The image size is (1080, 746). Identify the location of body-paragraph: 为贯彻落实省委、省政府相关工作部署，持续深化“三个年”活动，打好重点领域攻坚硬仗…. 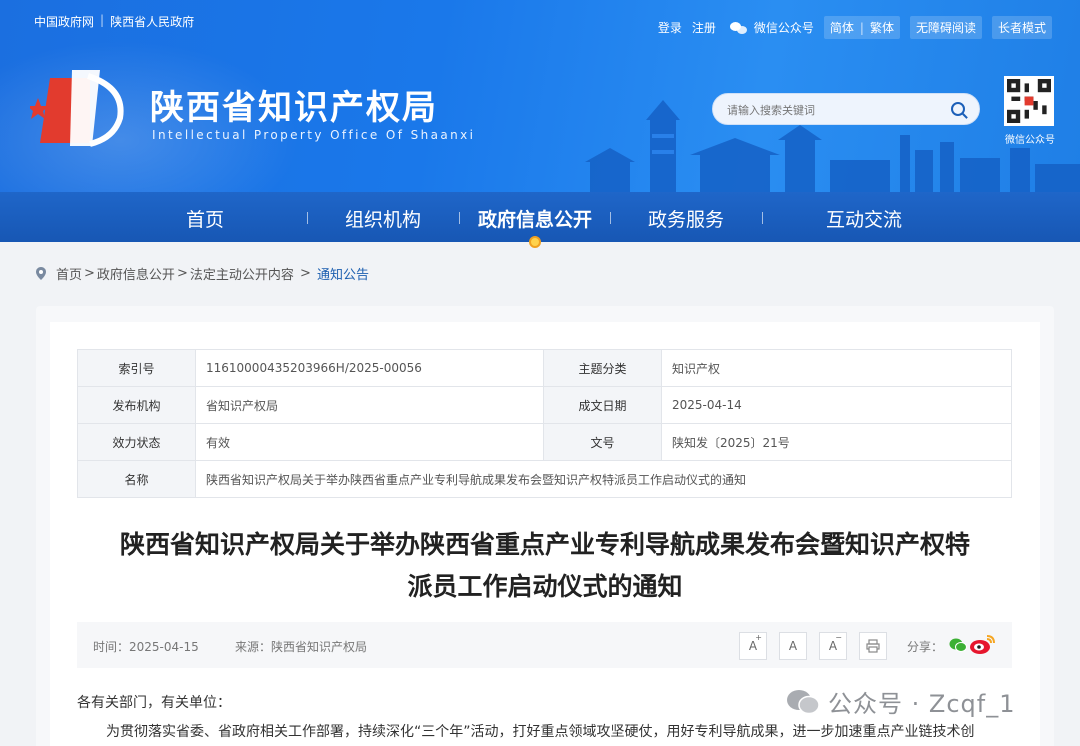
(540, 732).